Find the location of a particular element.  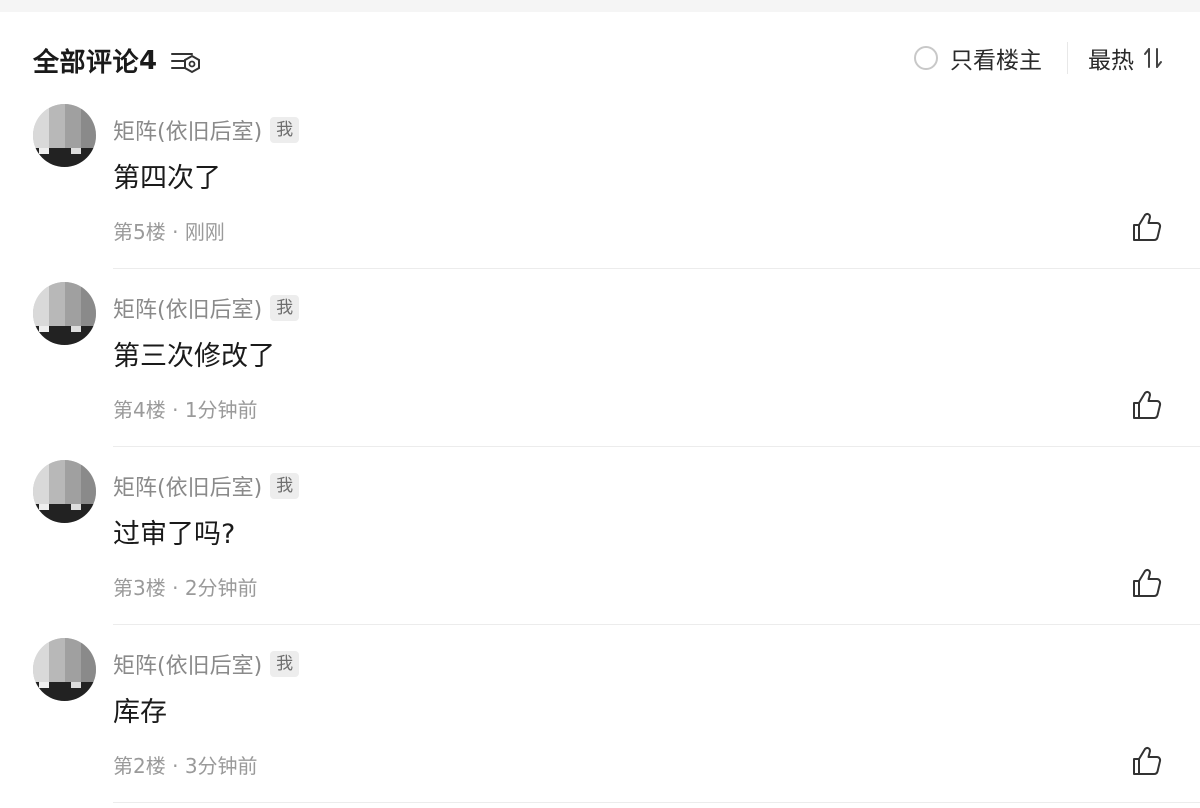

comment-time: 3分钟前 is located at coordinates (221, 766).